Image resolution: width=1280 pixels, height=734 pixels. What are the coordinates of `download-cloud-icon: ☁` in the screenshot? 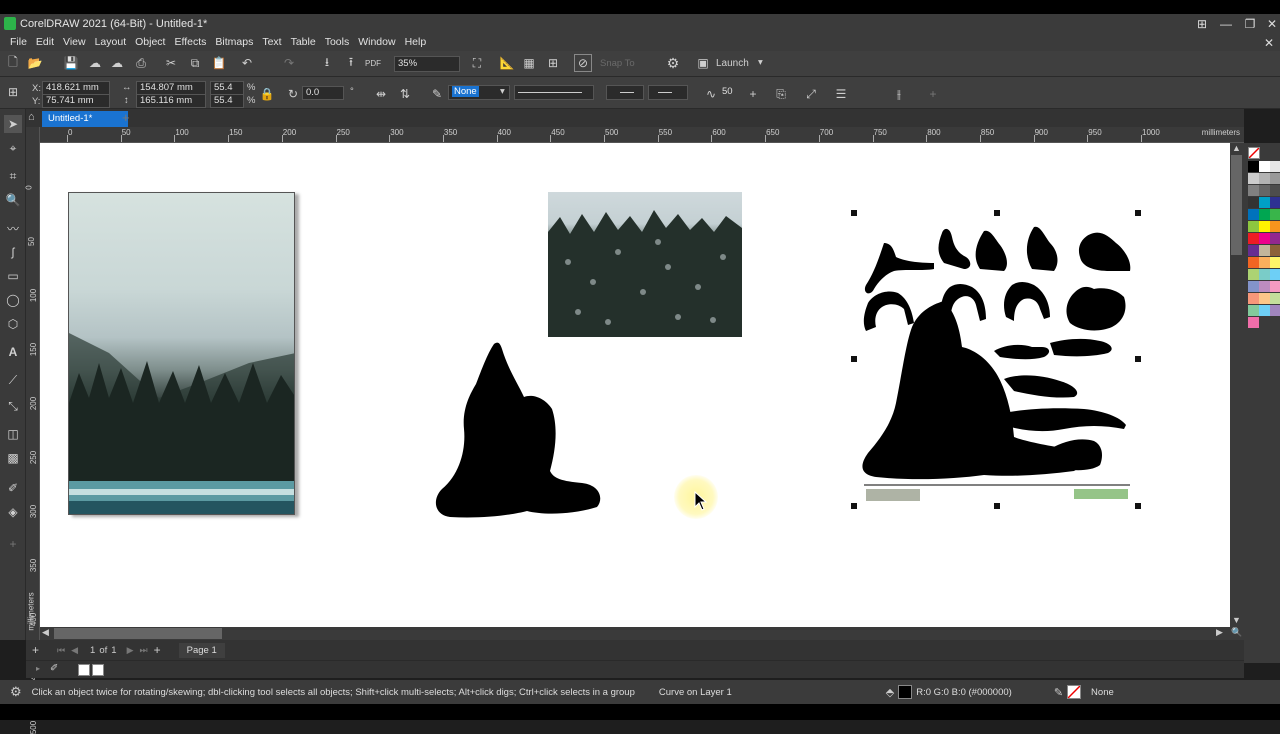 It's located at (117, 63).